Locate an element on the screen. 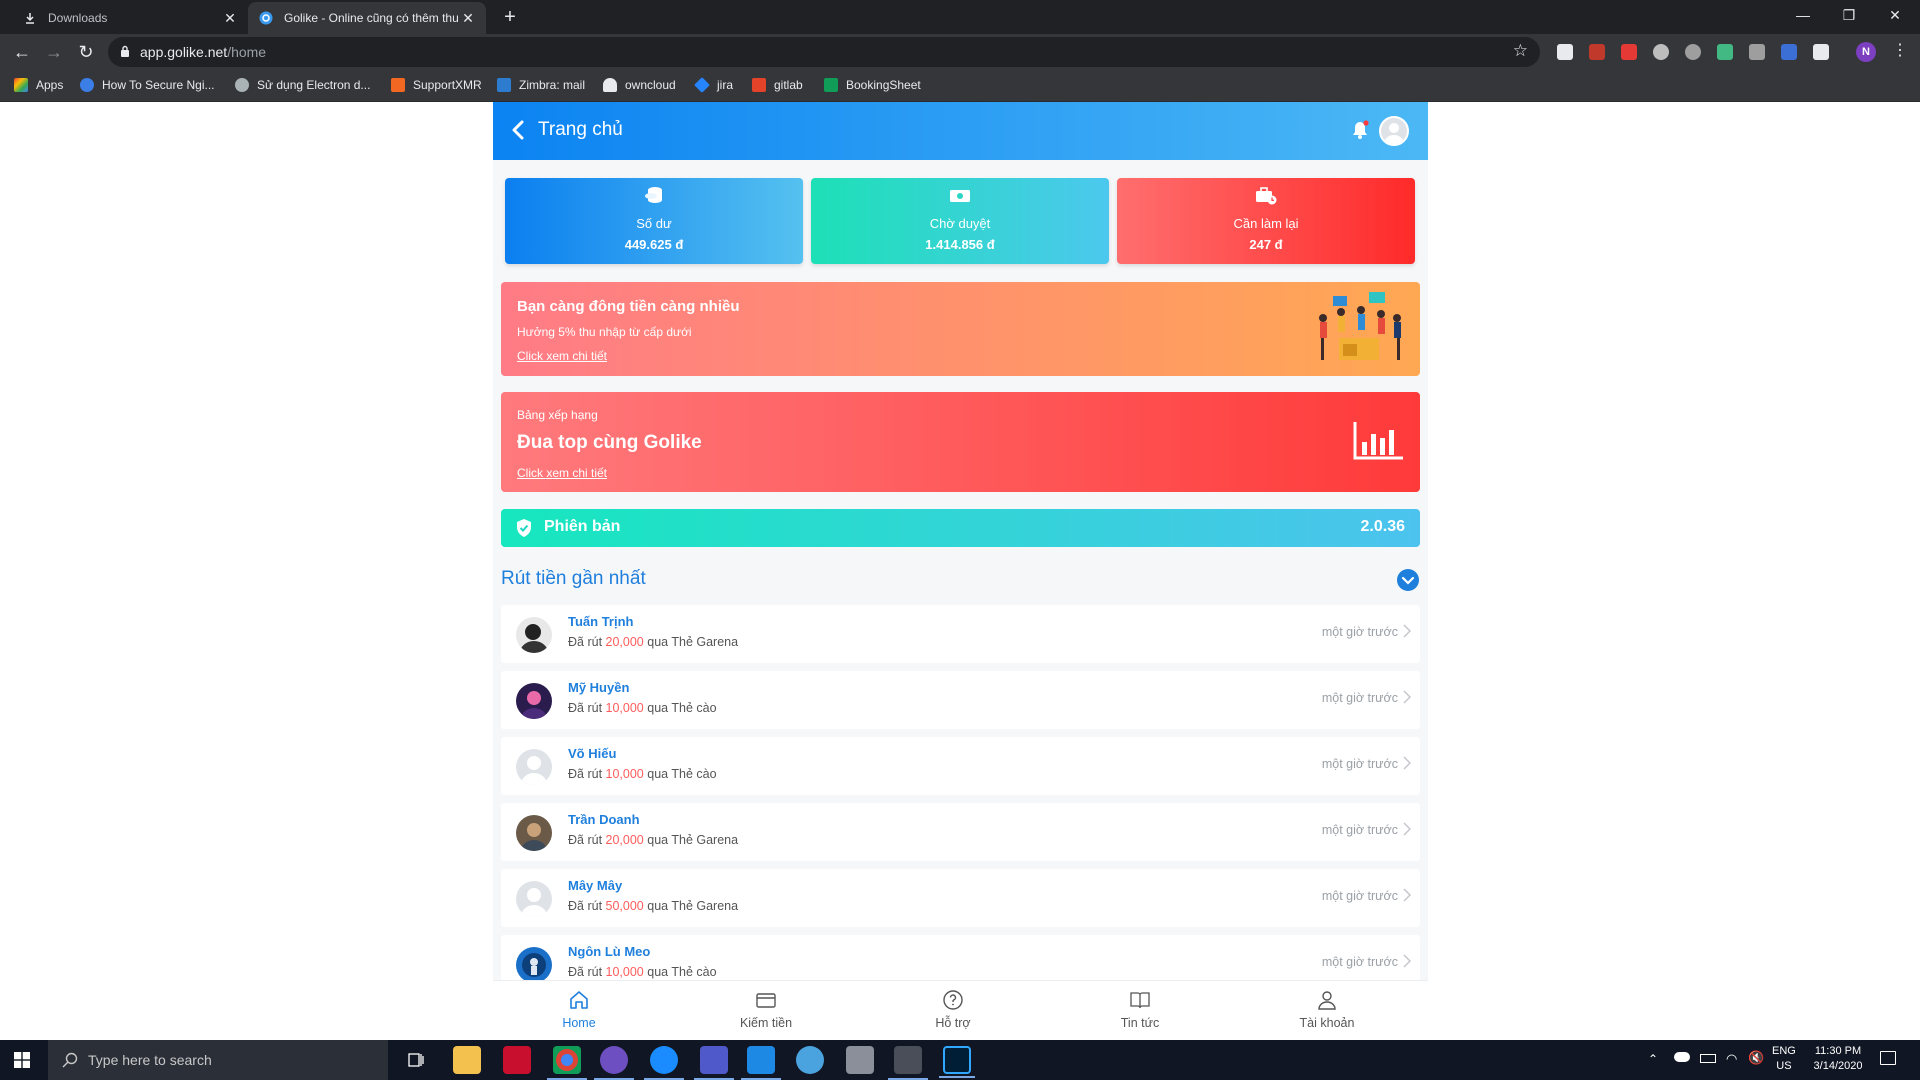  ghost-extension-icon is located at coordinates (1661, 52).